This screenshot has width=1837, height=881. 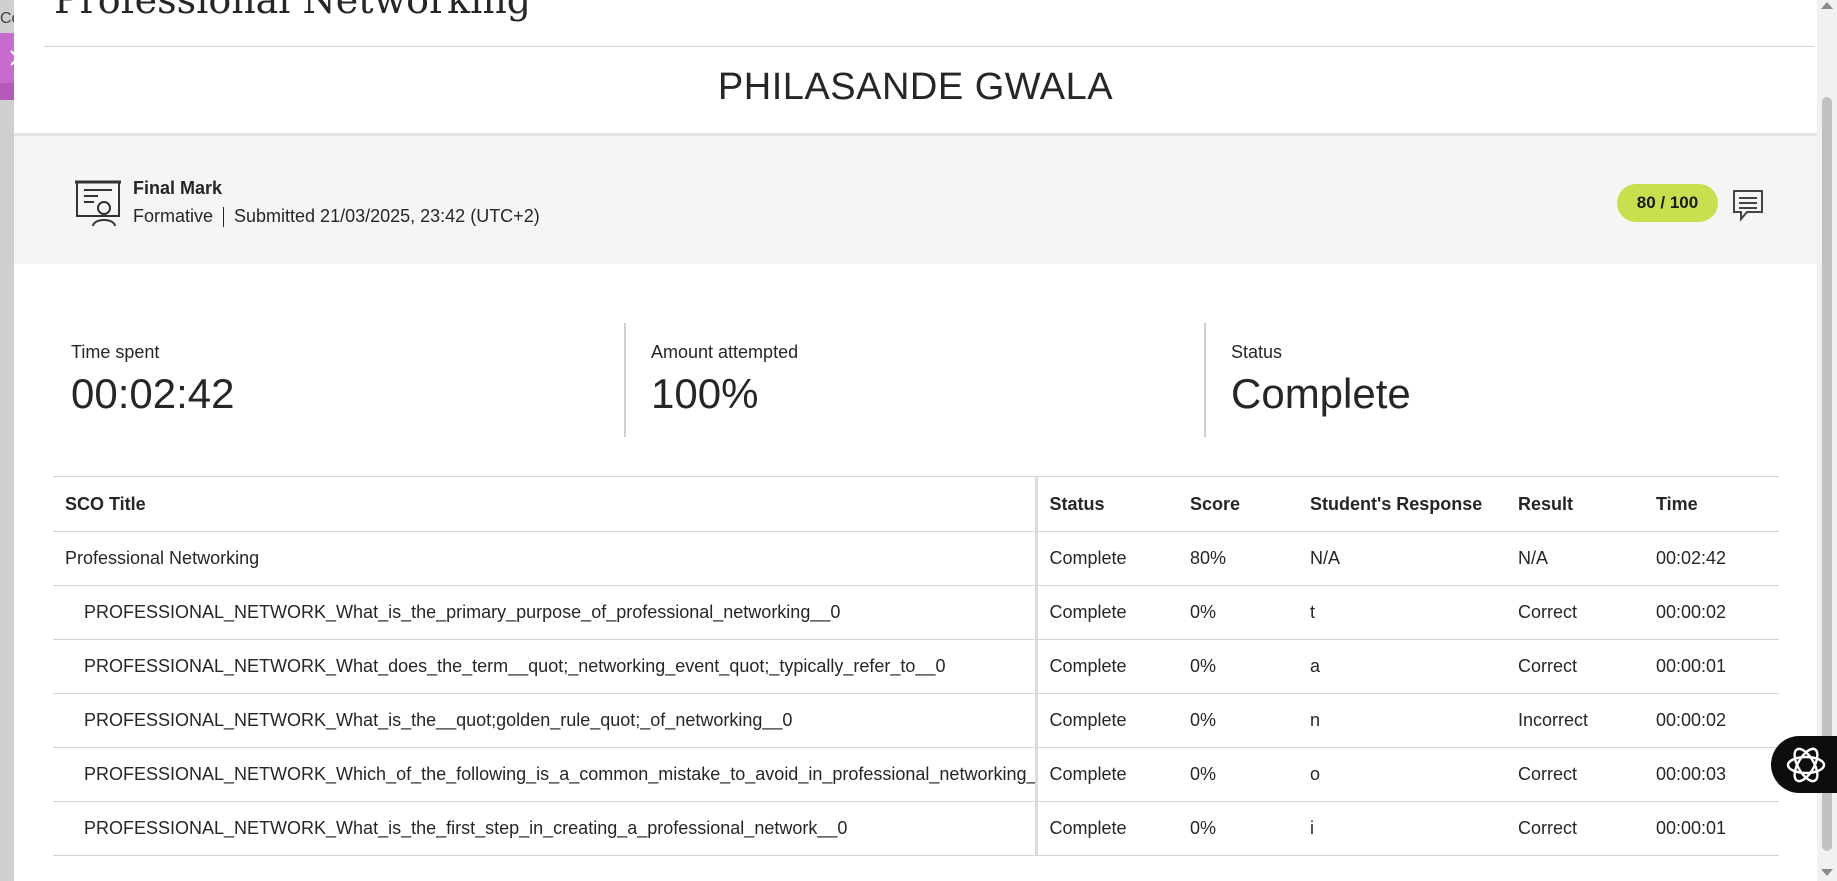 I want to click on time-spent-label: Time spent, so click(x=115, y=352).